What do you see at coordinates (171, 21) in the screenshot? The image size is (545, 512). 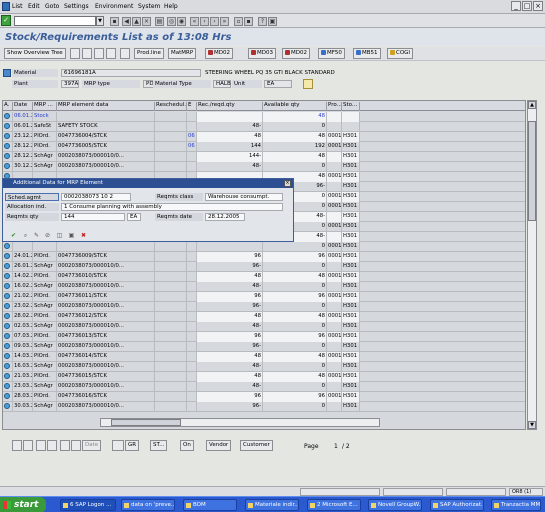 I see `find-icon: ◎` at bounding box center [171, 21].